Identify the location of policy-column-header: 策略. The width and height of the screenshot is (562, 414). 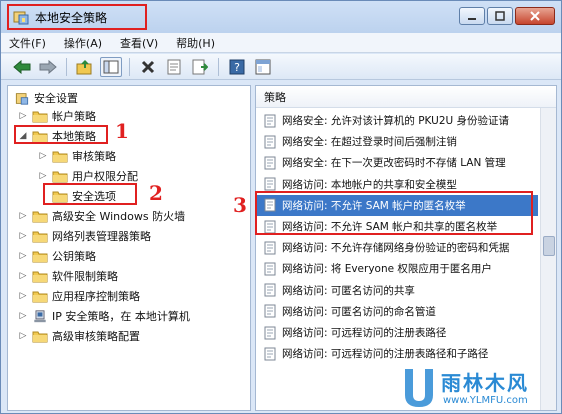
(406, 97).